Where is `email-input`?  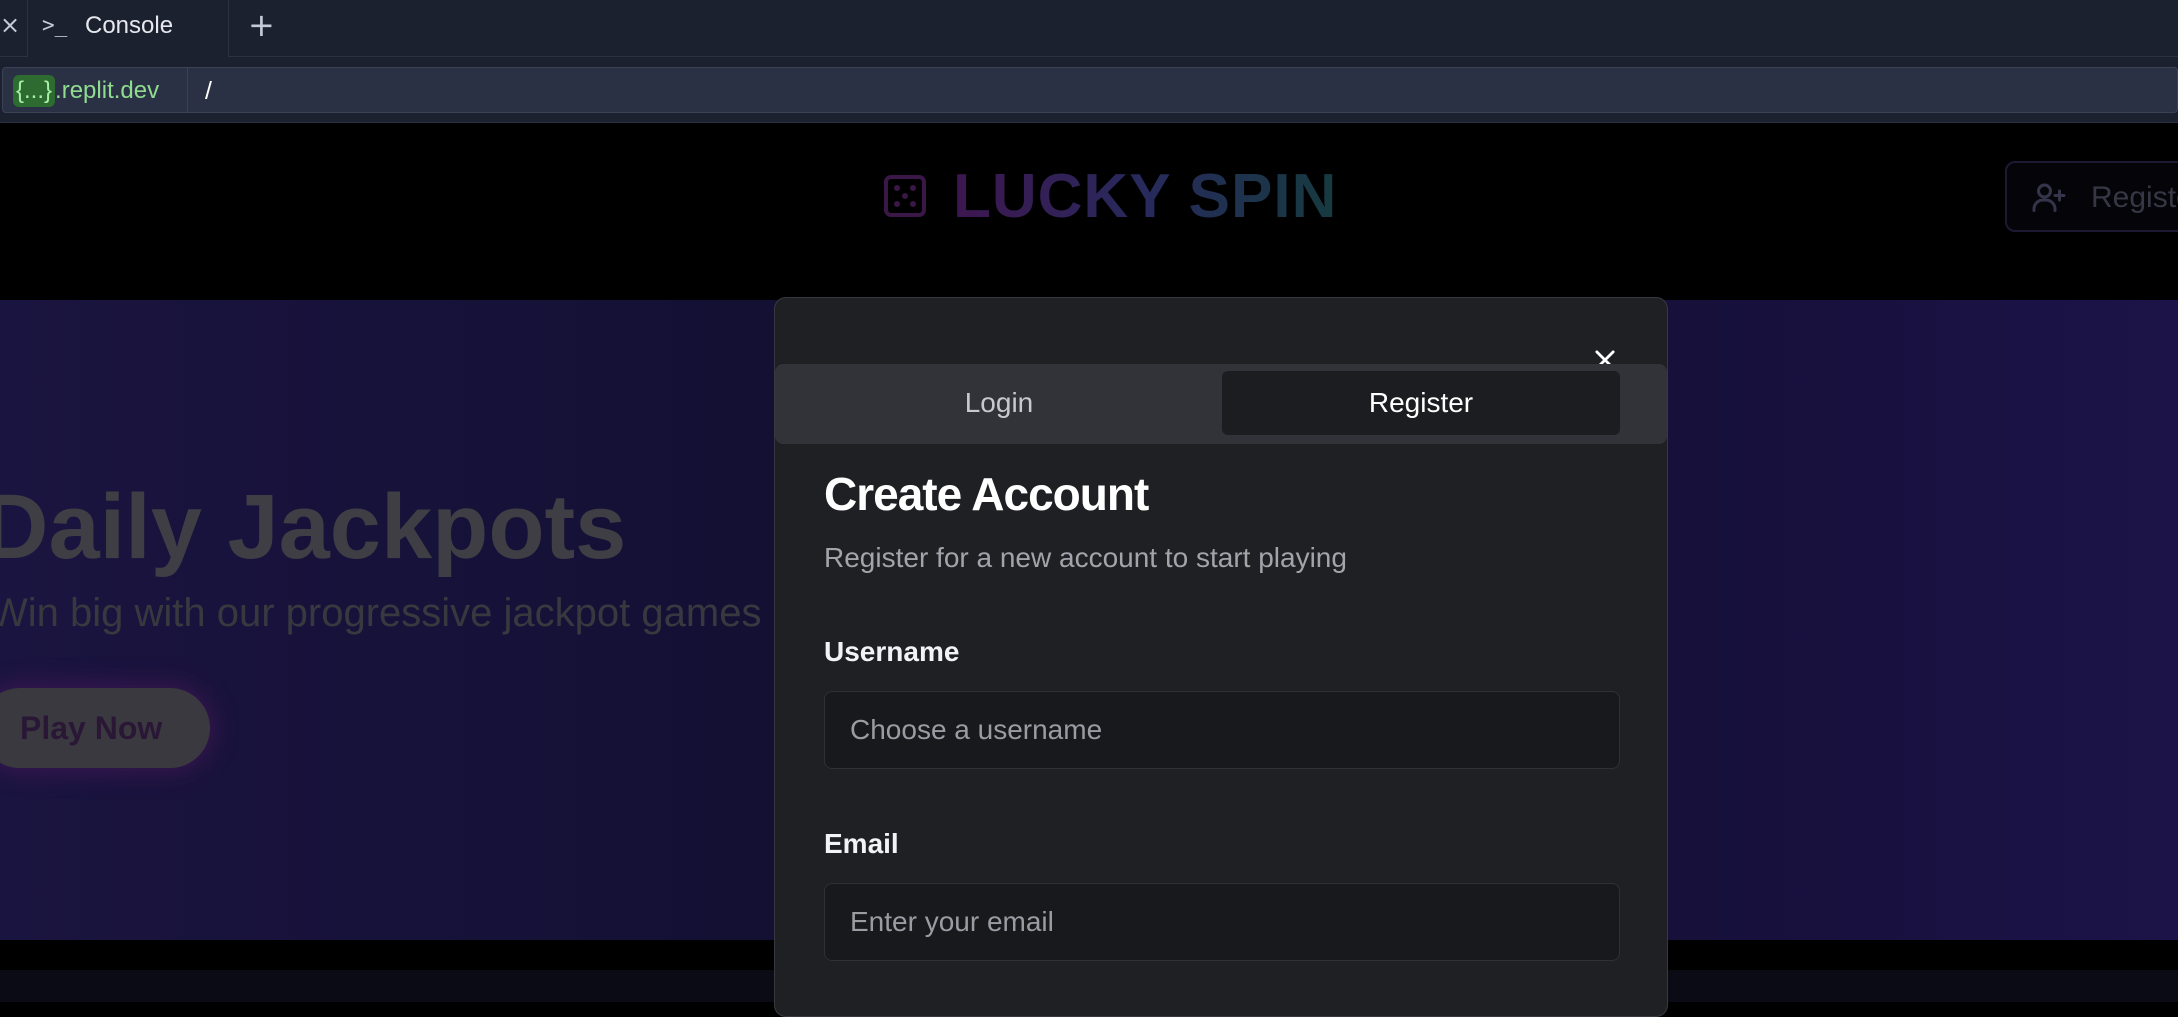
email-input is located at coordinates (1222, 922).